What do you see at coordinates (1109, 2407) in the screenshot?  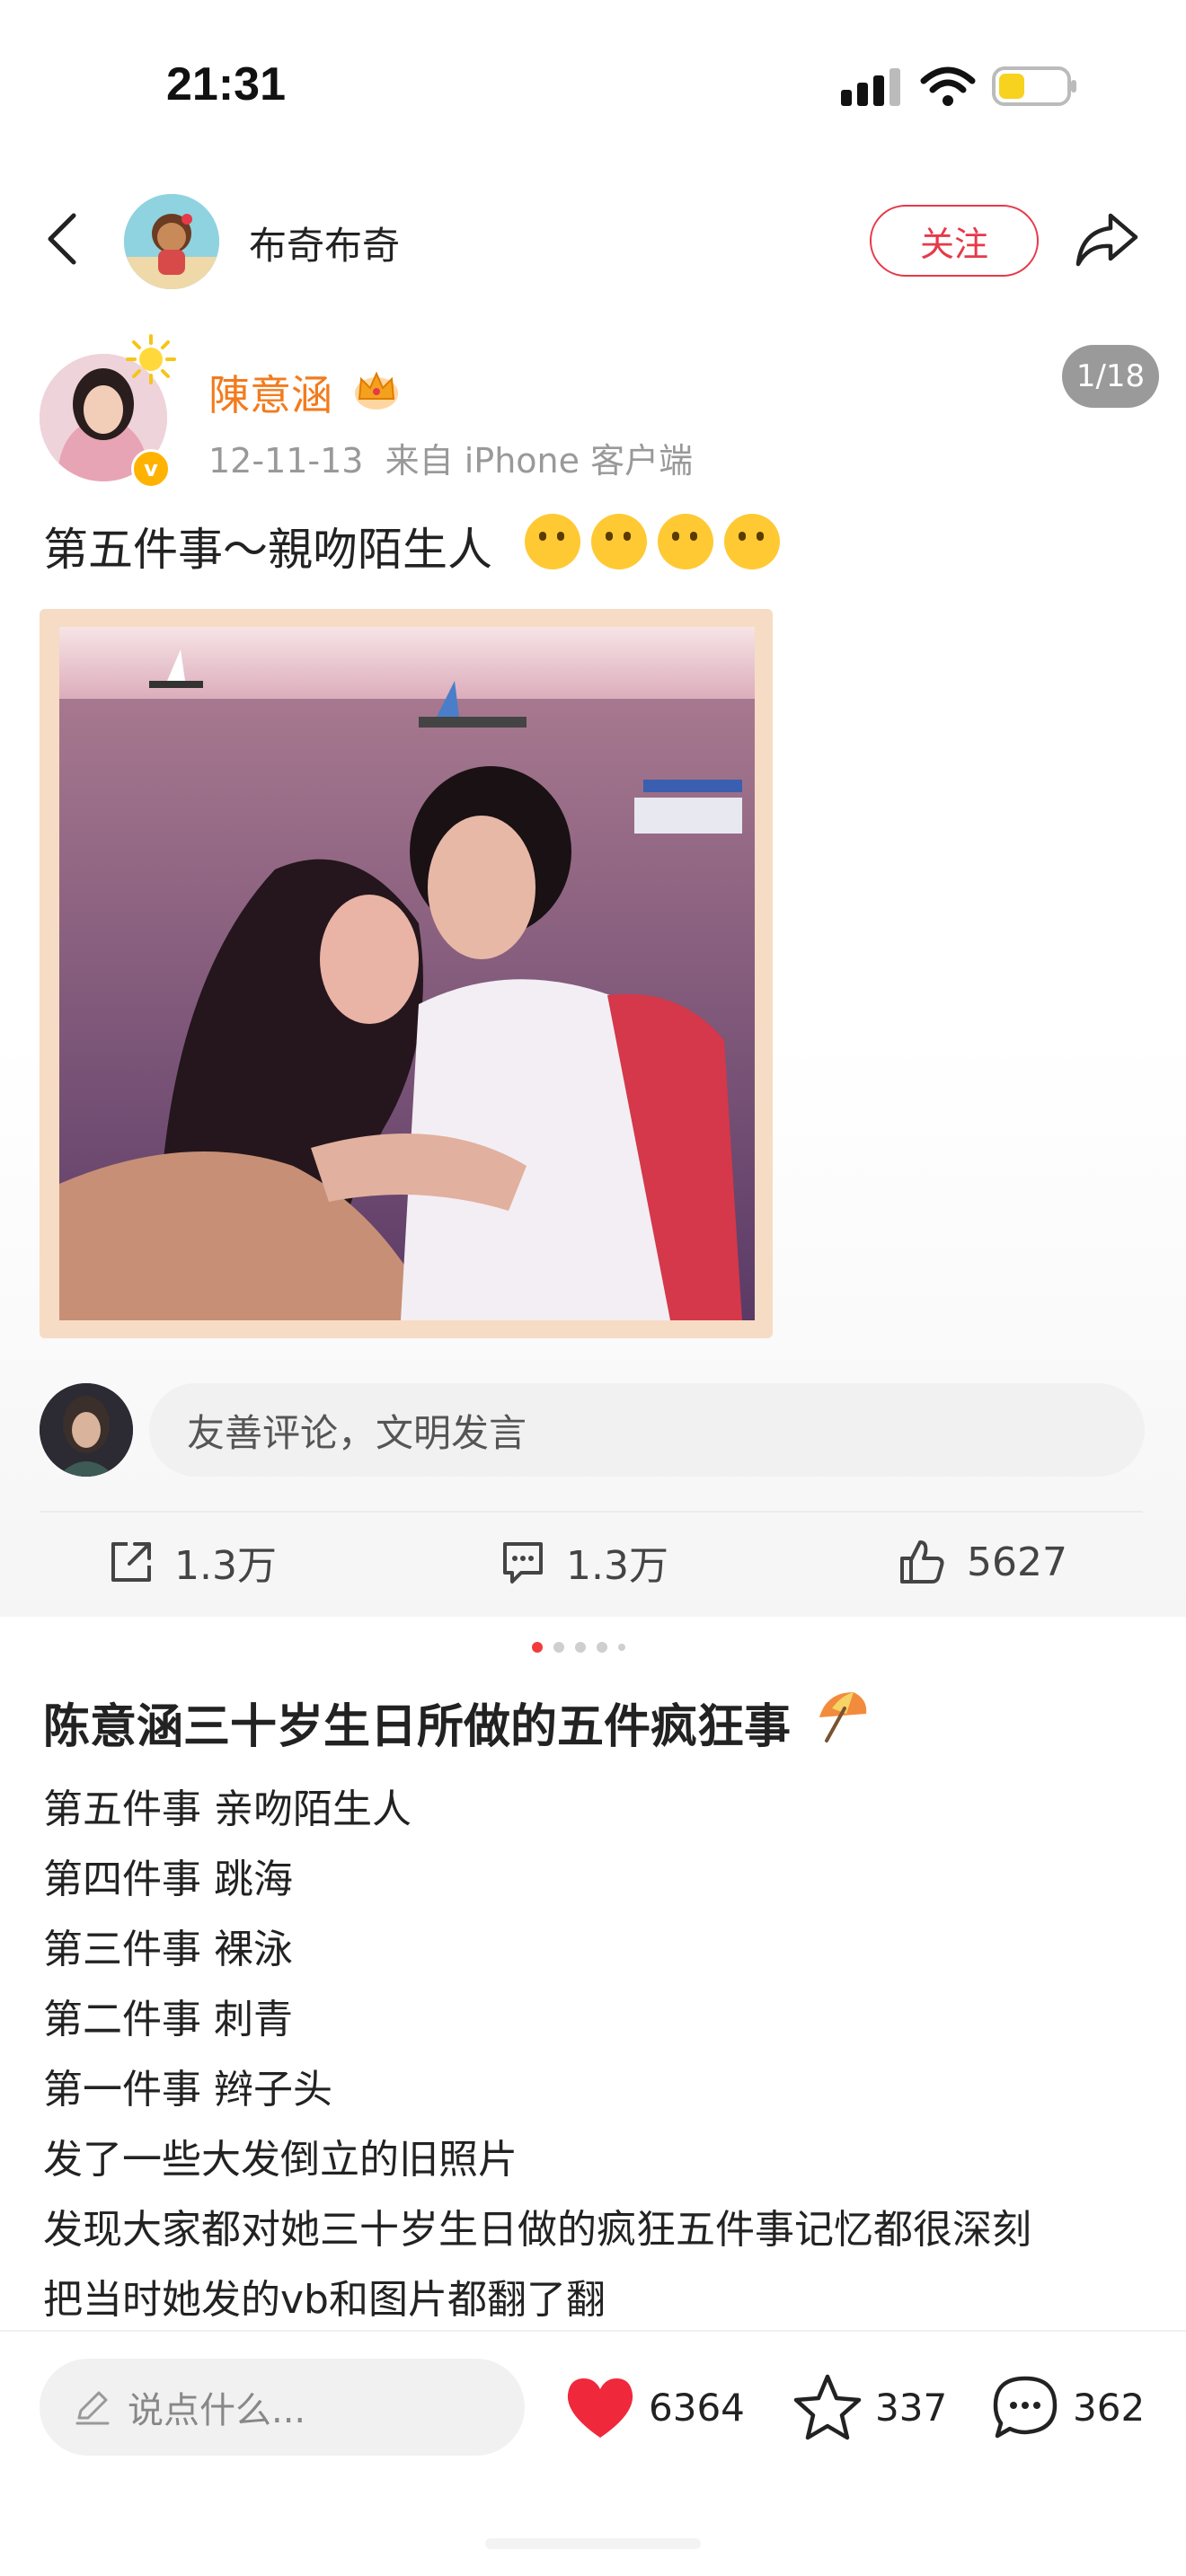 I see `comments-count: 362` at bounding box center [1109, 2407].